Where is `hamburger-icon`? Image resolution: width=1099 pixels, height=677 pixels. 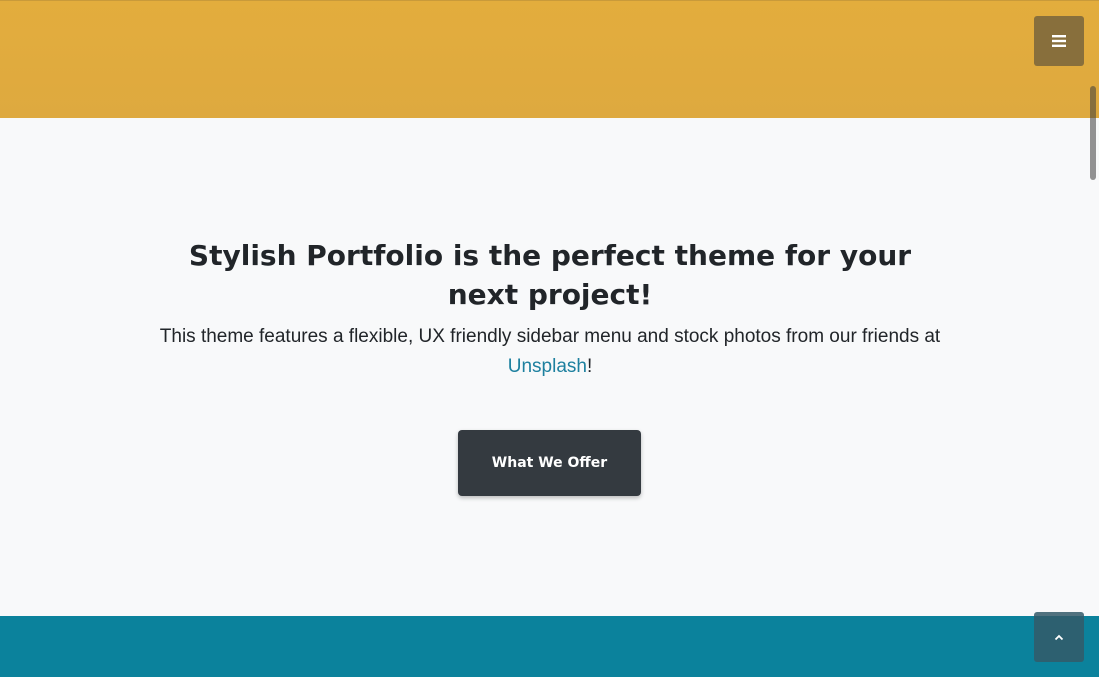
hamburger-icon is located at coordinates (1059, 41).